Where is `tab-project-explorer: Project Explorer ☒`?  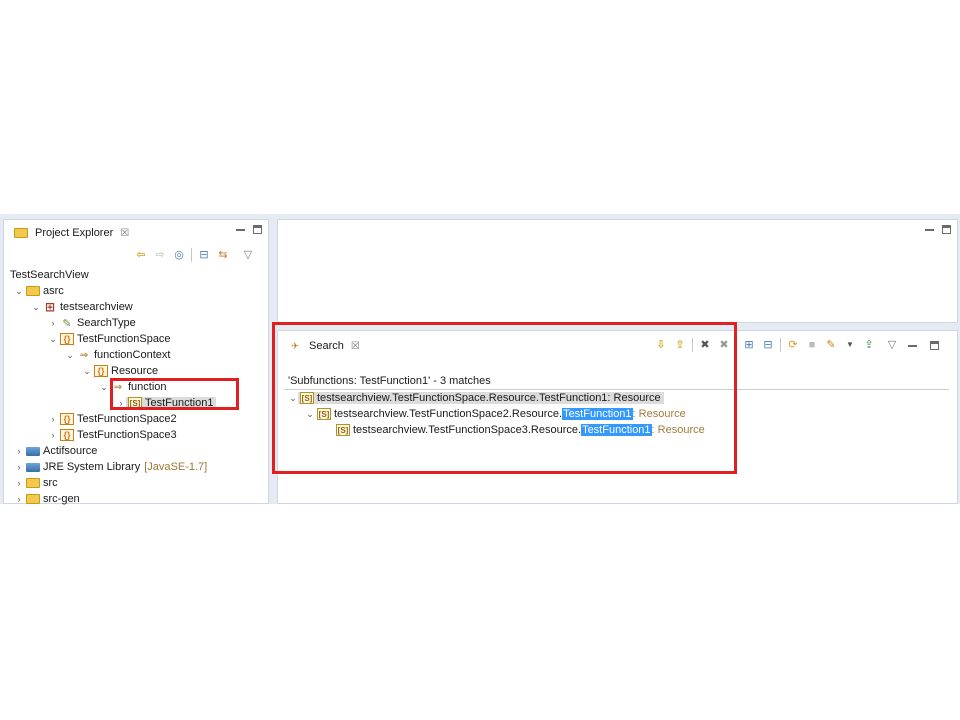 tab-project-explorer: Project Explorer ☒ is located at coordinates (72, 233).